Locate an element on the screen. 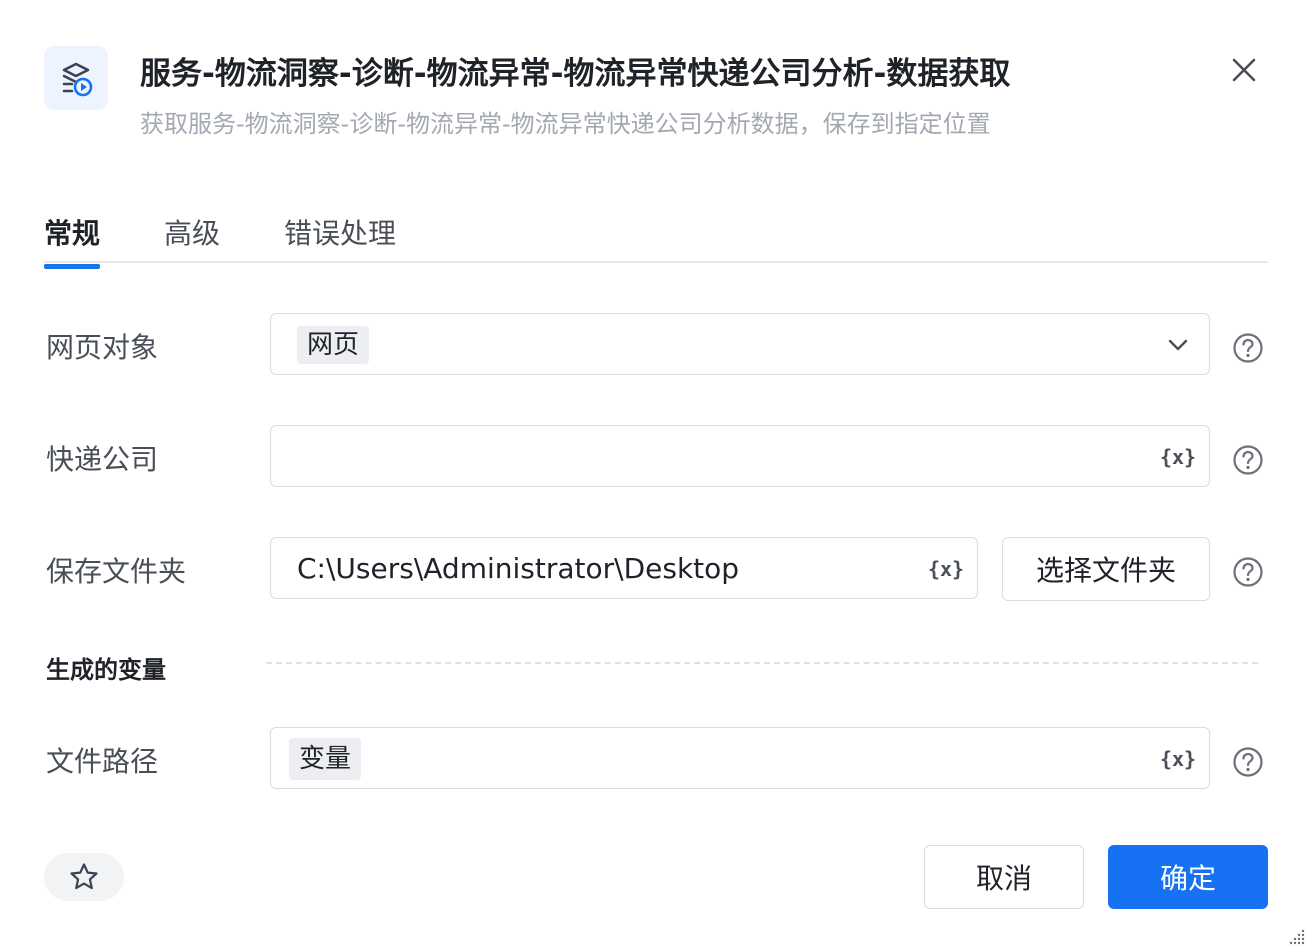 This screenshot has height=950, width=1308. star-icon is located at coordinates (84, 876).